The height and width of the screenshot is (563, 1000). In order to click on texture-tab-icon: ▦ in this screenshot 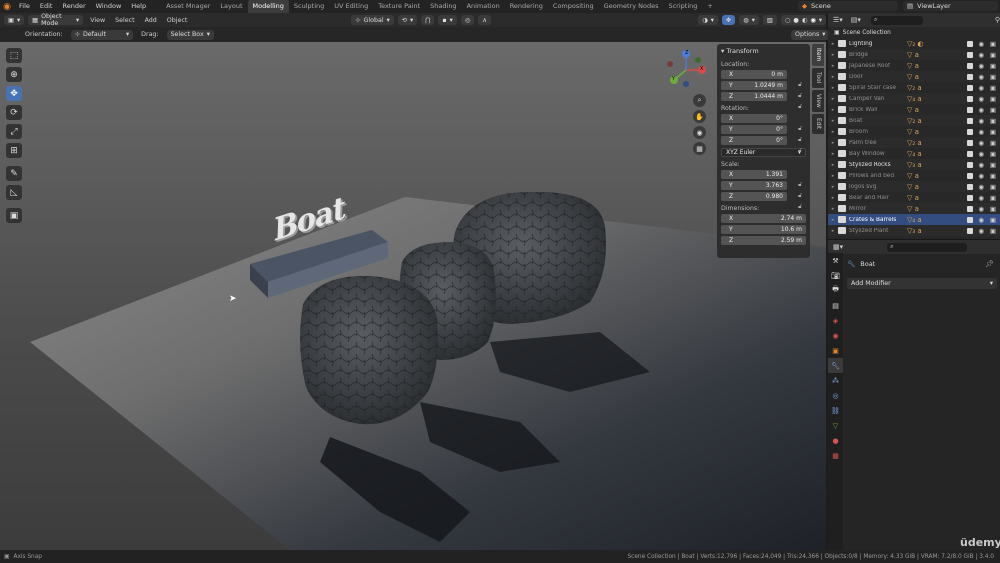, I will do `click(835, 455)`.